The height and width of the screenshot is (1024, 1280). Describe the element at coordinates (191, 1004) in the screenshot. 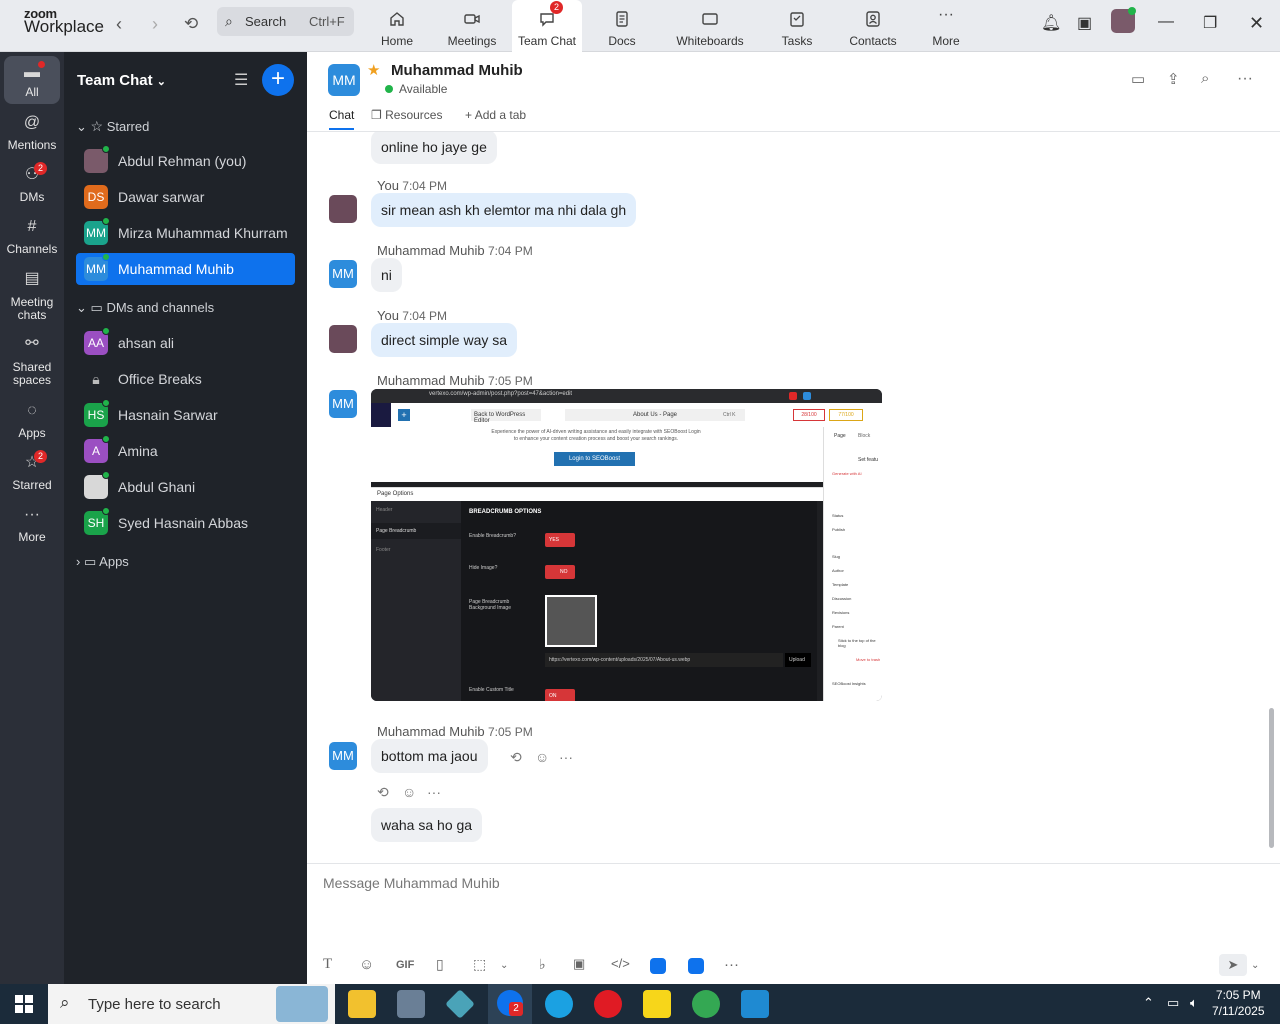

I see `taskbar-search: ⌕ Type here to search` at that location.